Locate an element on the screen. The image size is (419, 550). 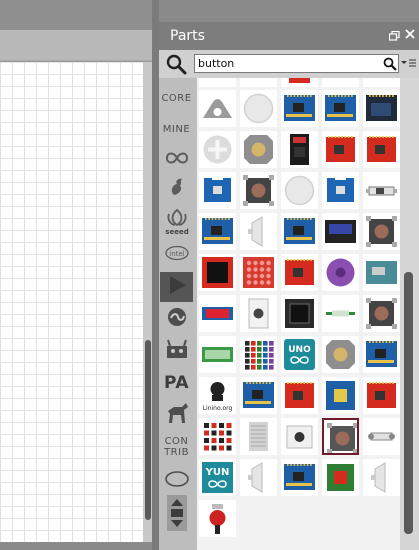
part-tile-red-grid is located at coordinates (258, 272).